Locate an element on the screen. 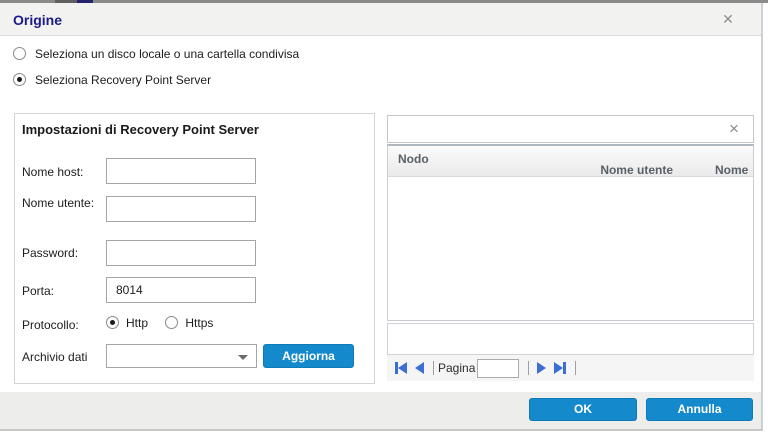 This screenshot has height=434, width=768. clear-filter-icon: × is located at coordinates (734, 129).